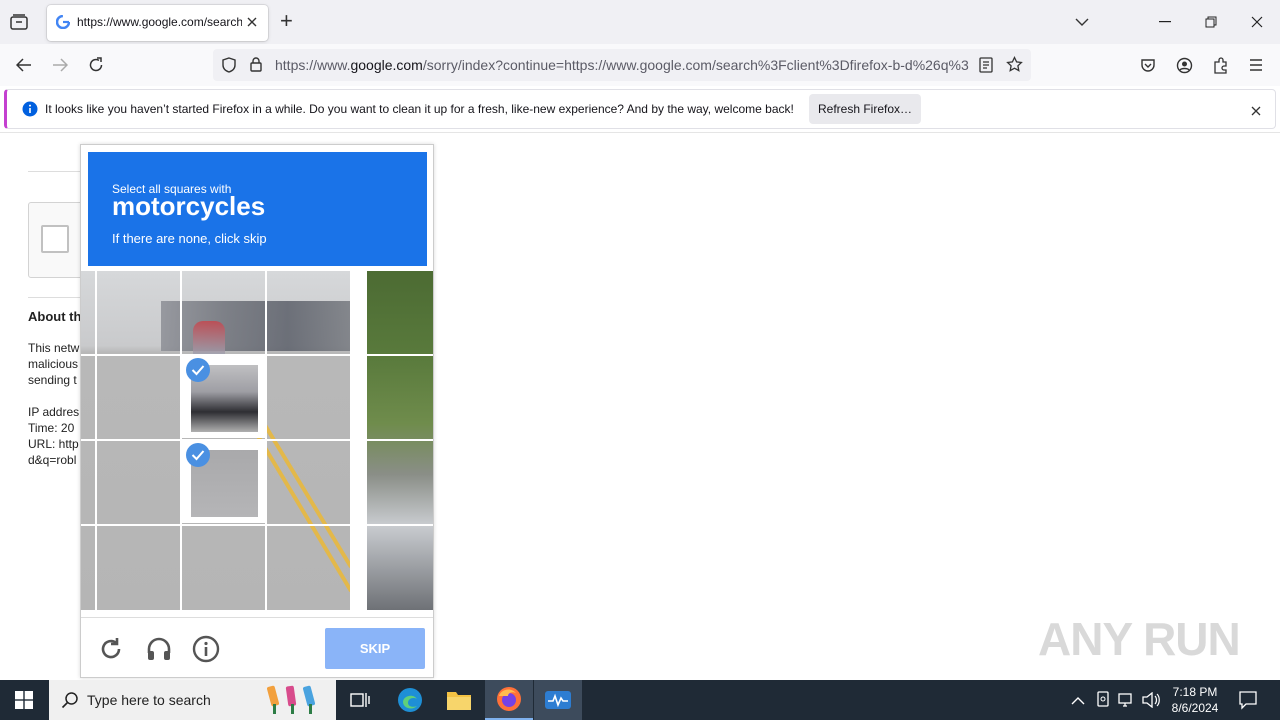  What do you see at coordinates (189, 206) in the screenshot?
I see `captcha-target-word: motorcycles` at bounding box center [189, 206].